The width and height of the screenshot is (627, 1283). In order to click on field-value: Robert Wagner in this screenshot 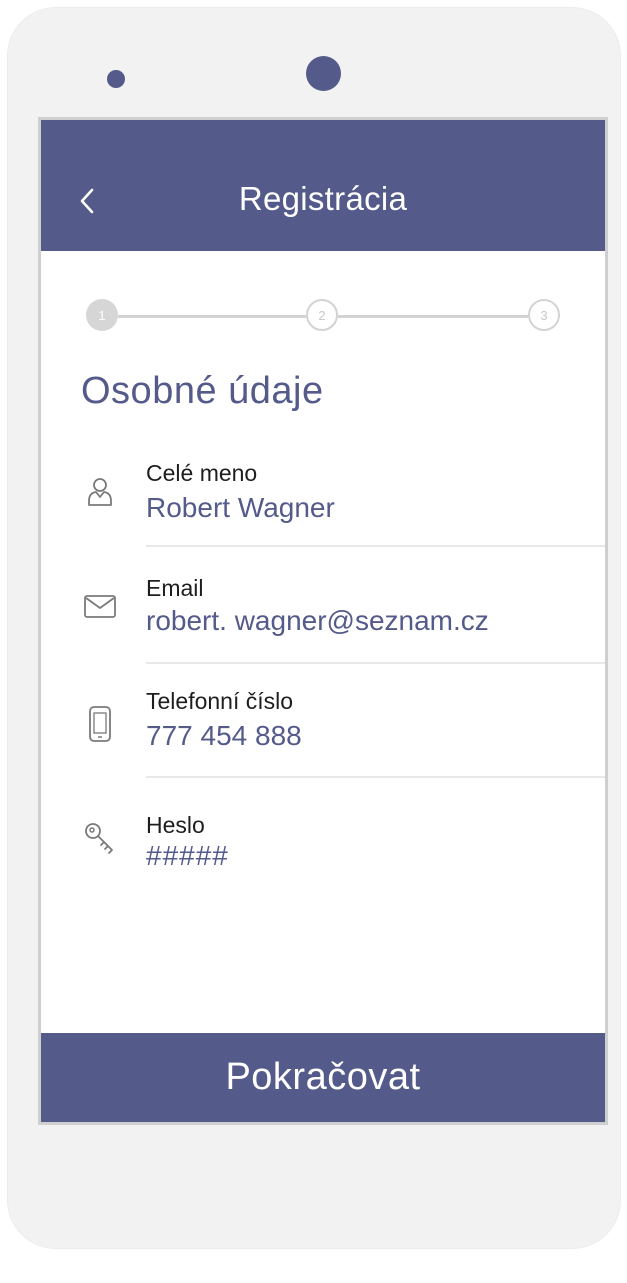, I will do `click(240, 507)`.